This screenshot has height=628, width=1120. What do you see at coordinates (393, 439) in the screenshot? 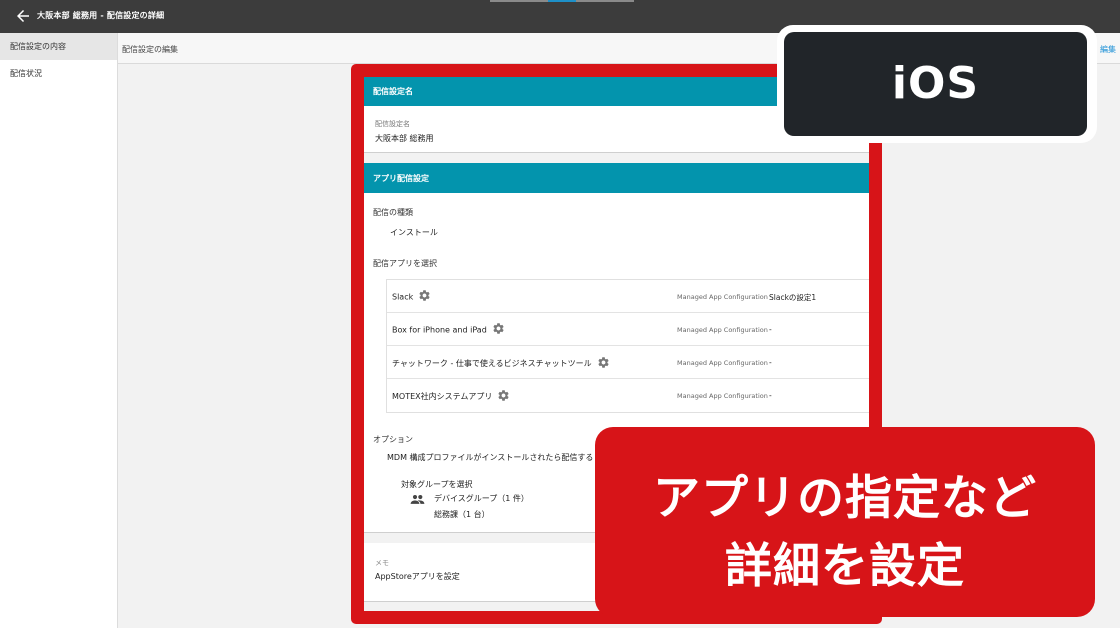
I see `option-label: オプション` at bounding box center [393, 439].